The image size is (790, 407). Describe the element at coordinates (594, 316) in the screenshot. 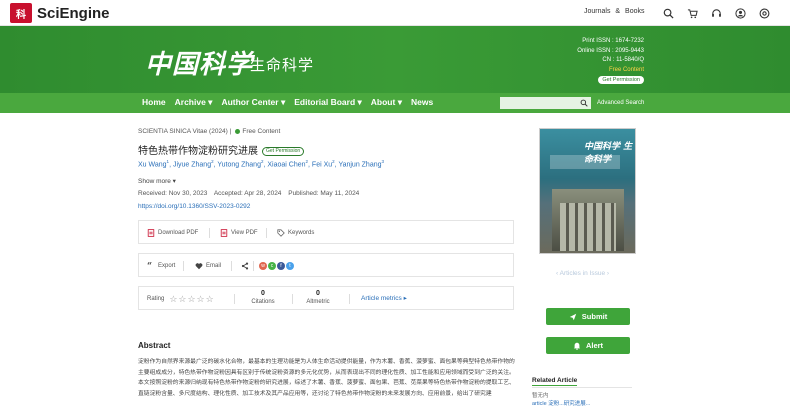

I see `submit-label: Submit` at that location.